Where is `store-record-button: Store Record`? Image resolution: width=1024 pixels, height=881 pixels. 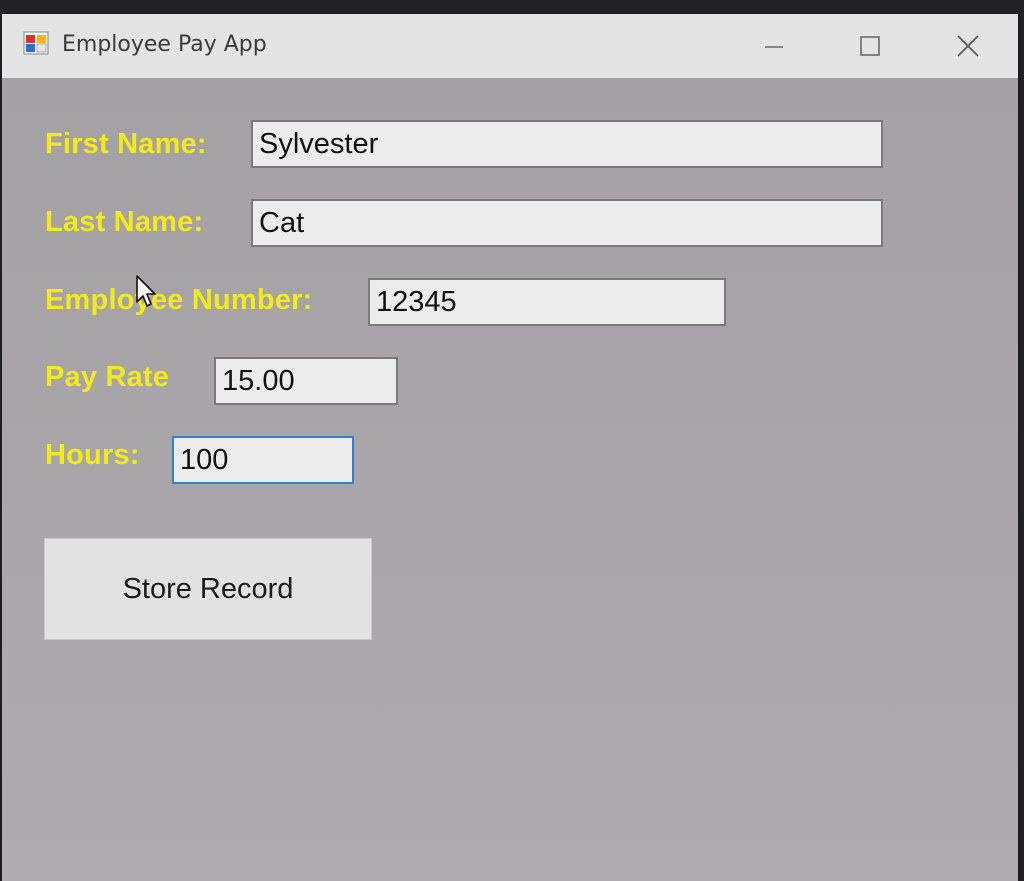
store-record-button: Store Record is located at coordinates (208, 589).